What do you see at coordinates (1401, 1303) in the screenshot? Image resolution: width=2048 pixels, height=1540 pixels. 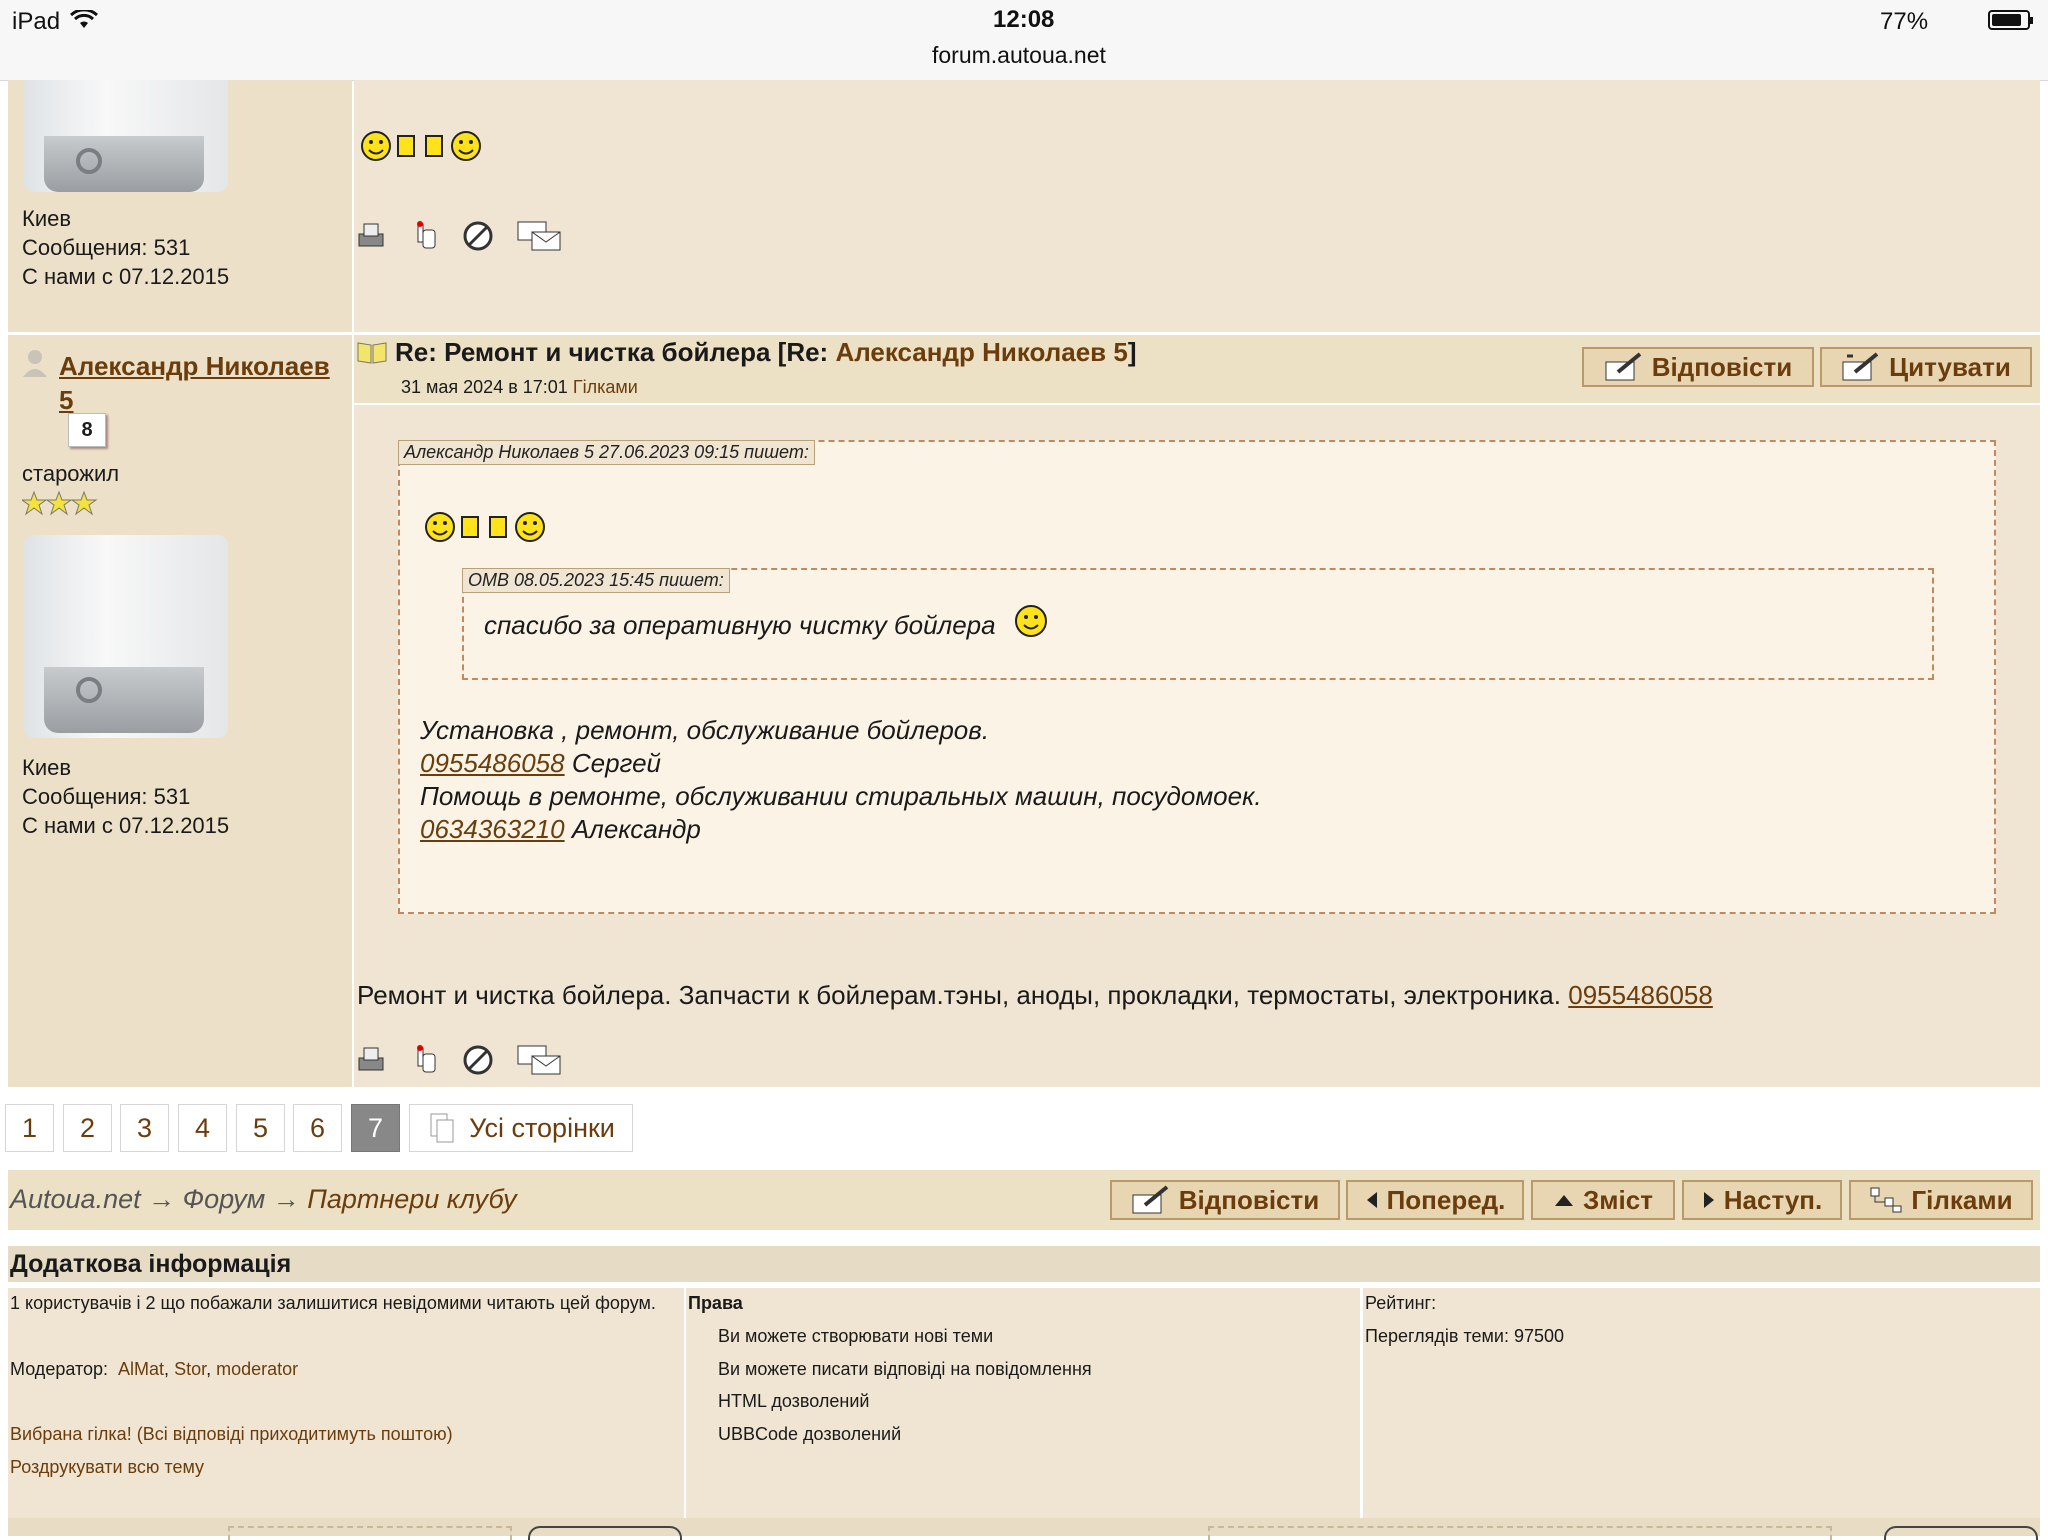 I see `rating-label: Рейтинг:` at bounding box center [1401, 1303].